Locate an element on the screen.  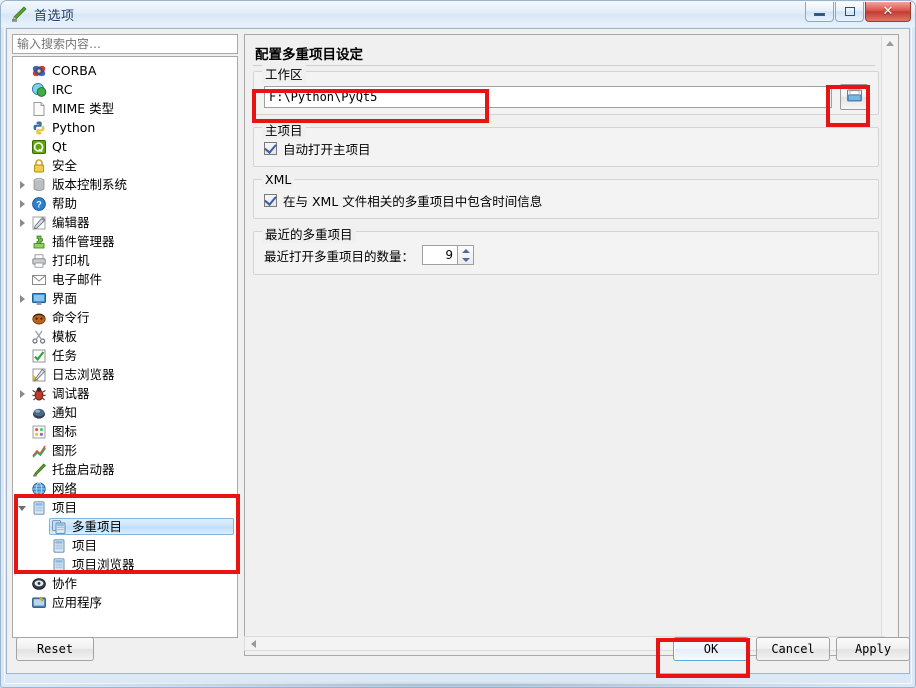
workspace-path-input is located at coordinates (548, 97).